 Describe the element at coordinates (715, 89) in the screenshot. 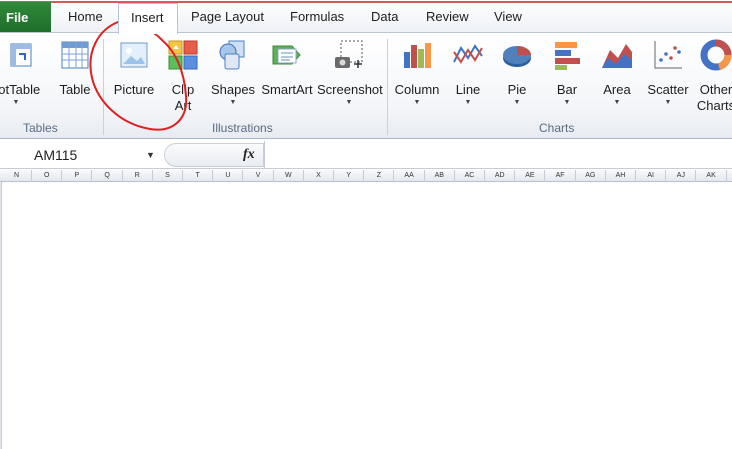

I see `other-charts-label-line1: Other` at that location.